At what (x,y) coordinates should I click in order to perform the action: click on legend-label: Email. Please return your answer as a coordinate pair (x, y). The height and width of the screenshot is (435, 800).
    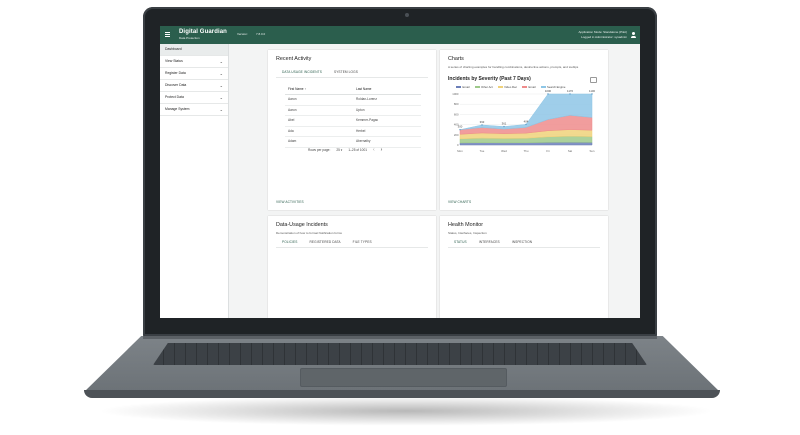
    Looking at the image, I should click on (466, 87).